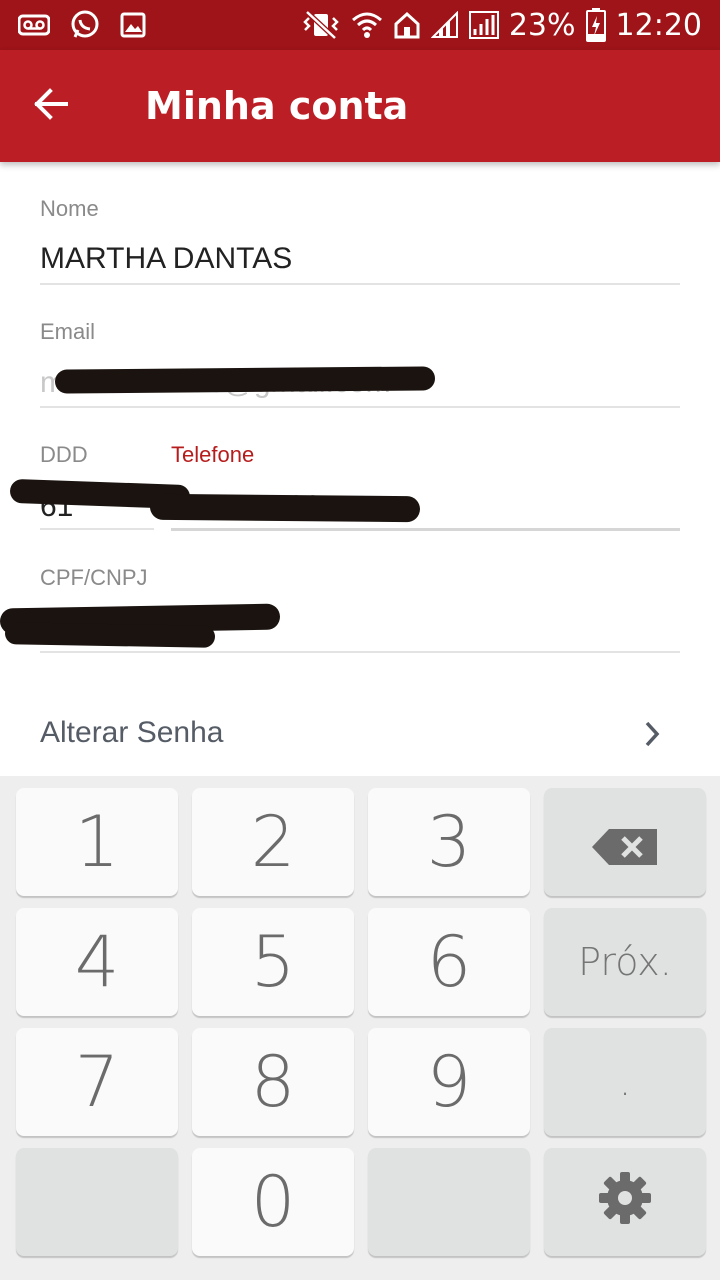 The width and height of the screenshot is (720, 1280). Describe the element at coordinates (132, 732) in the screenshot. I see `alterar-senha-label: Alterar Senha` at that location.